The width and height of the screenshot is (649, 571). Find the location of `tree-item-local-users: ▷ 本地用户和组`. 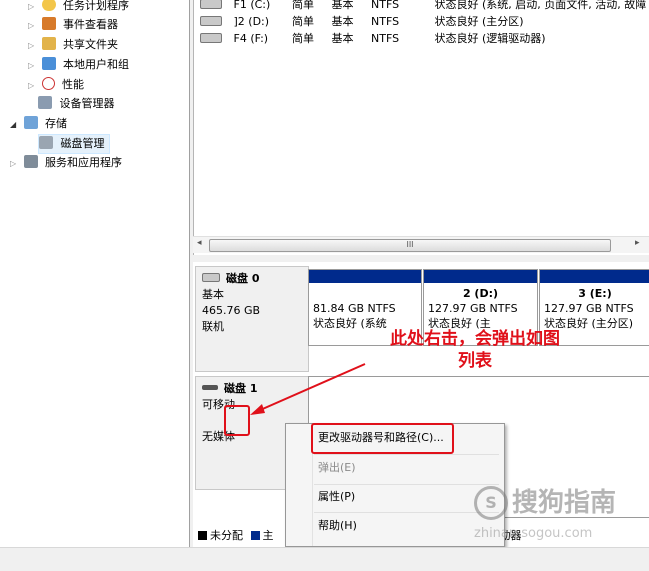

tree-item-local-users: ▷ 本地用户和组 is located at coordinates (78, 65).